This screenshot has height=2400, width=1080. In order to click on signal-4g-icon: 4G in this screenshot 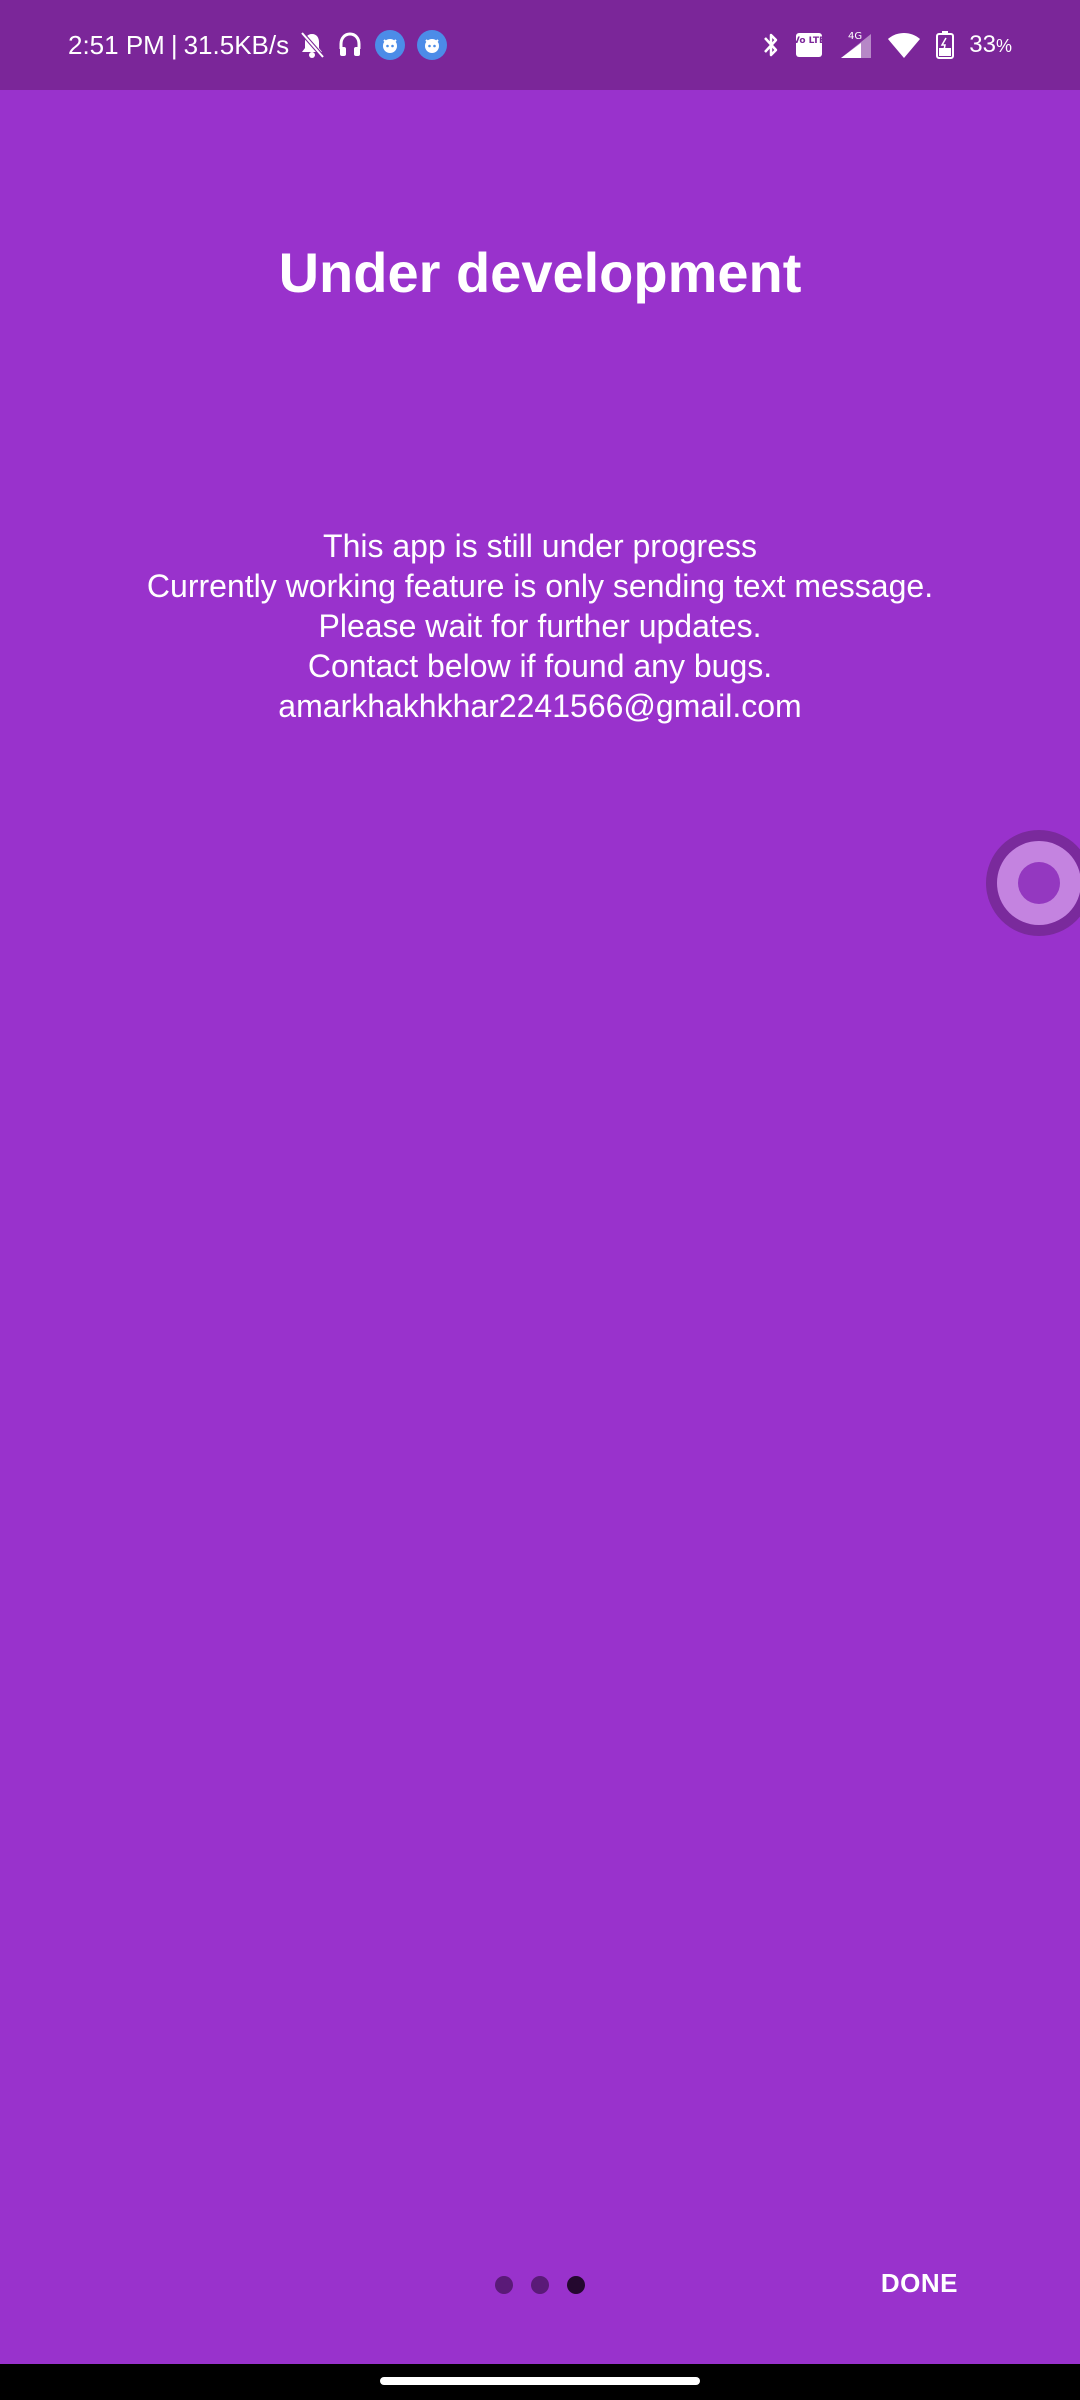, I will do `click(855, 45)`.